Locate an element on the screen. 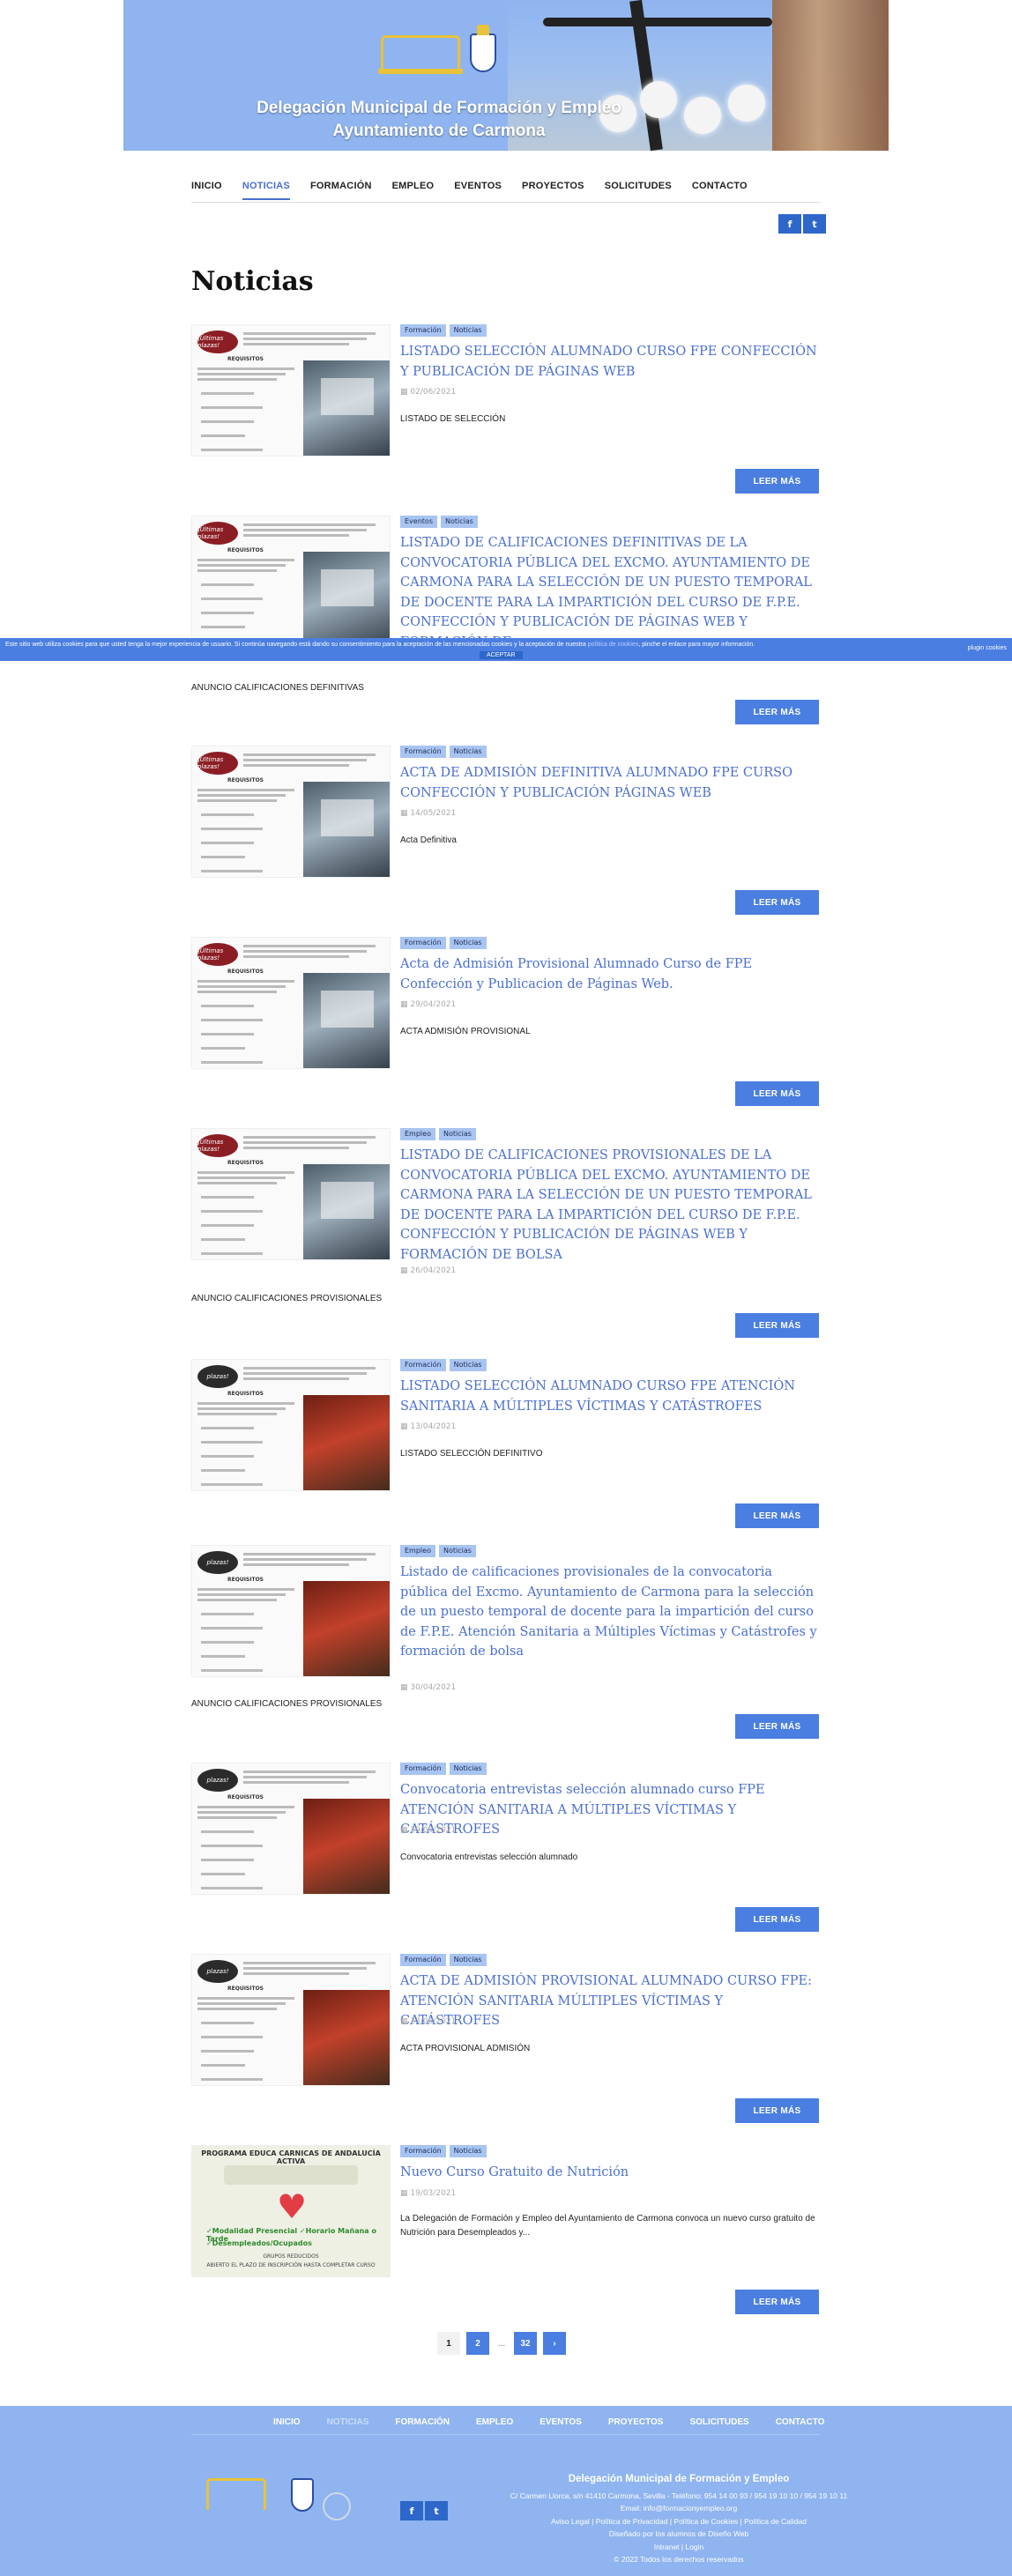 The height and width of the screenshot is (2576, 1012). footer-nav-formacion: FORMACIÓN is located at coordinates (422, 2422).